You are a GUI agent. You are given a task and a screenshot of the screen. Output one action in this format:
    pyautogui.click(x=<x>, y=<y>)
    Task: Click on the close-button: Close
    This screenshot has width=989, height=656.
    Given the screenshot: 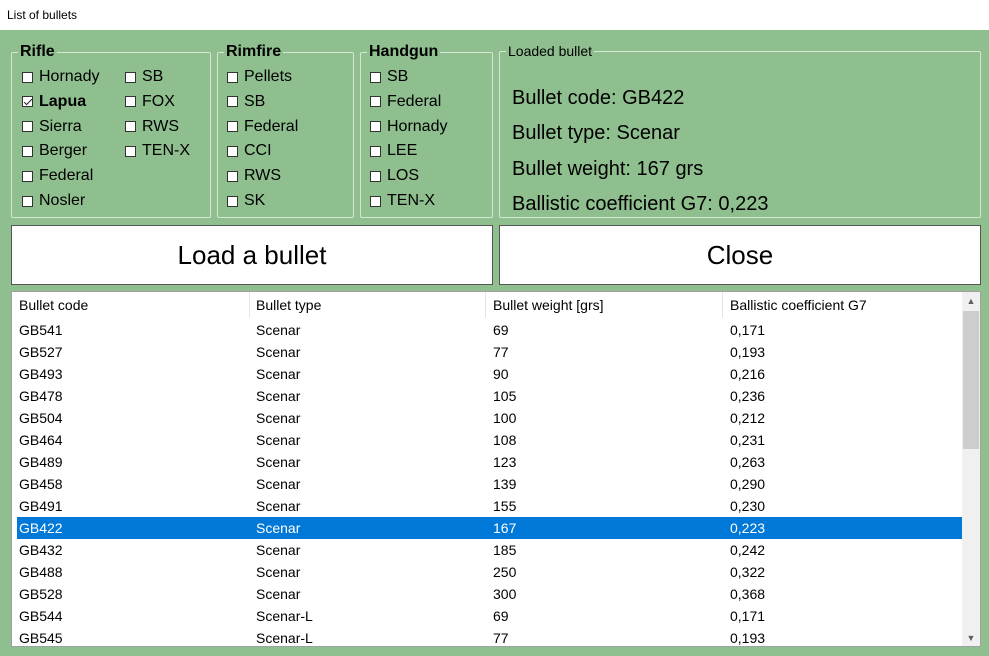 What is the action you would take?
    pyautogui.click(x=740, y=255)
    